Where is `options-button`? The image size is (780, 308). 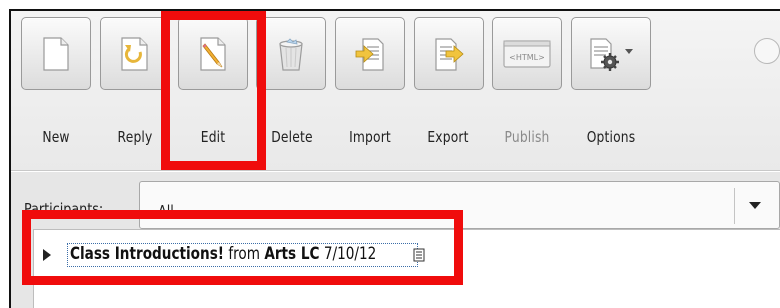 options-button is located at coordinates (611, 53).